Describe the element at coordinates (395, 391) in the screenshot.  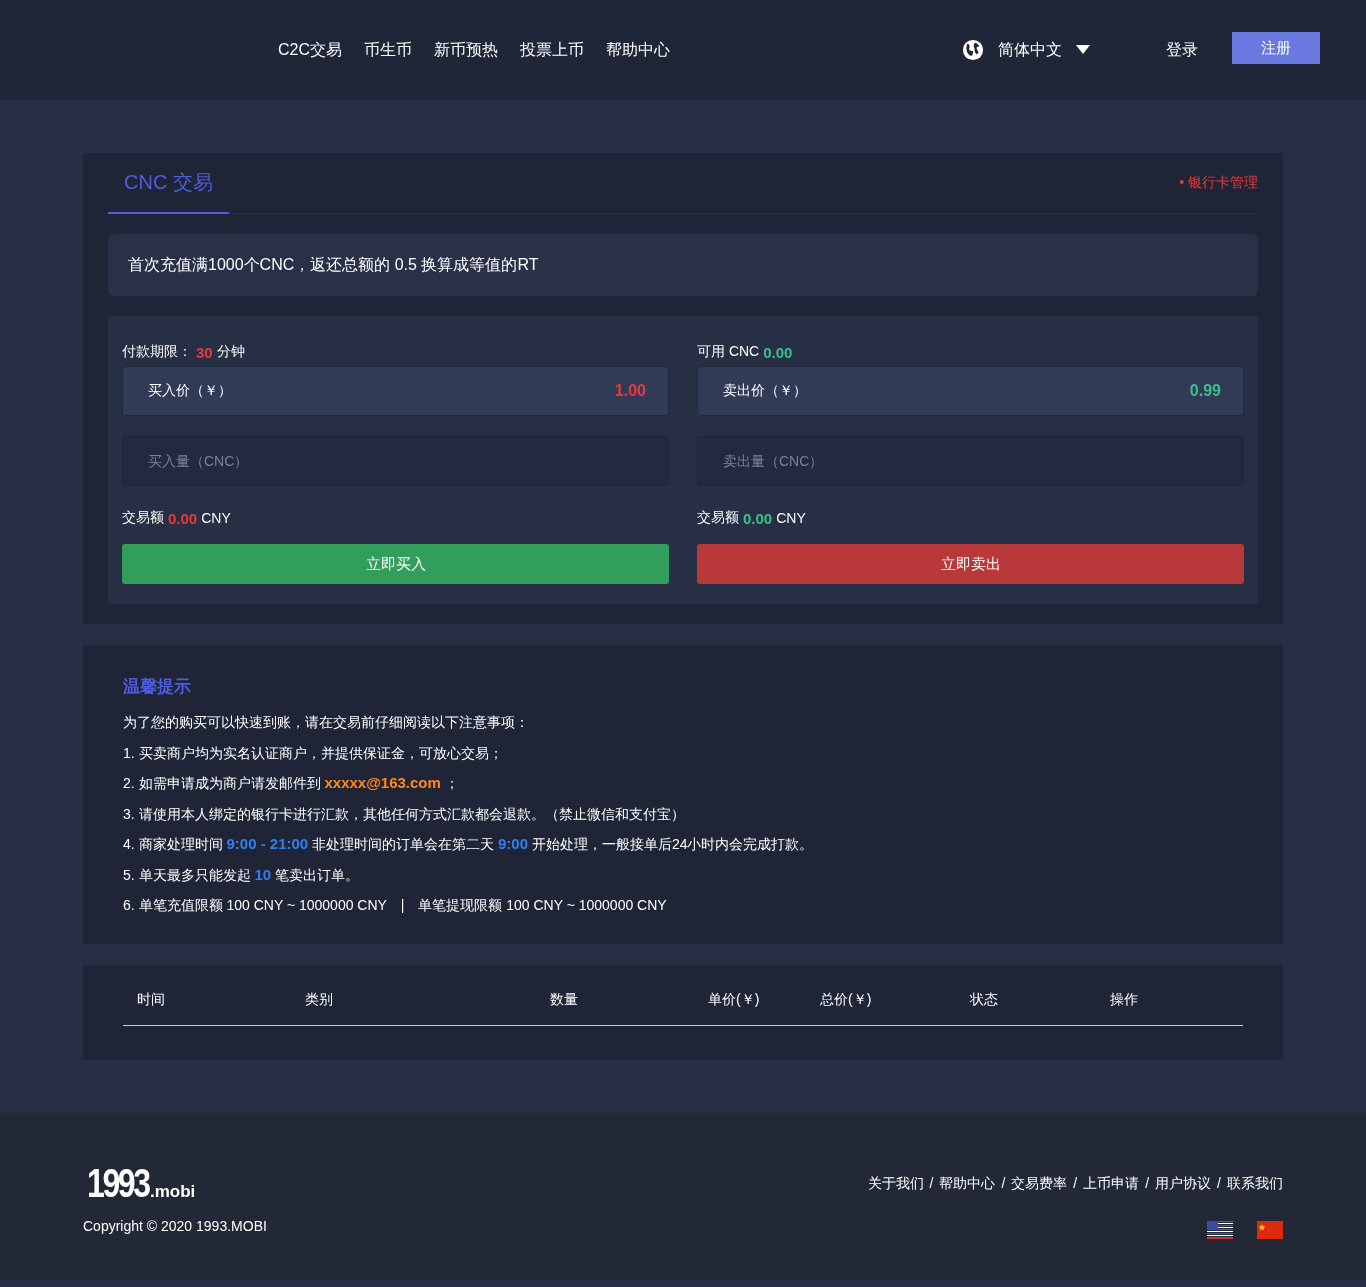
I see `price-field: 买入价（￥） 1.00` at that location.